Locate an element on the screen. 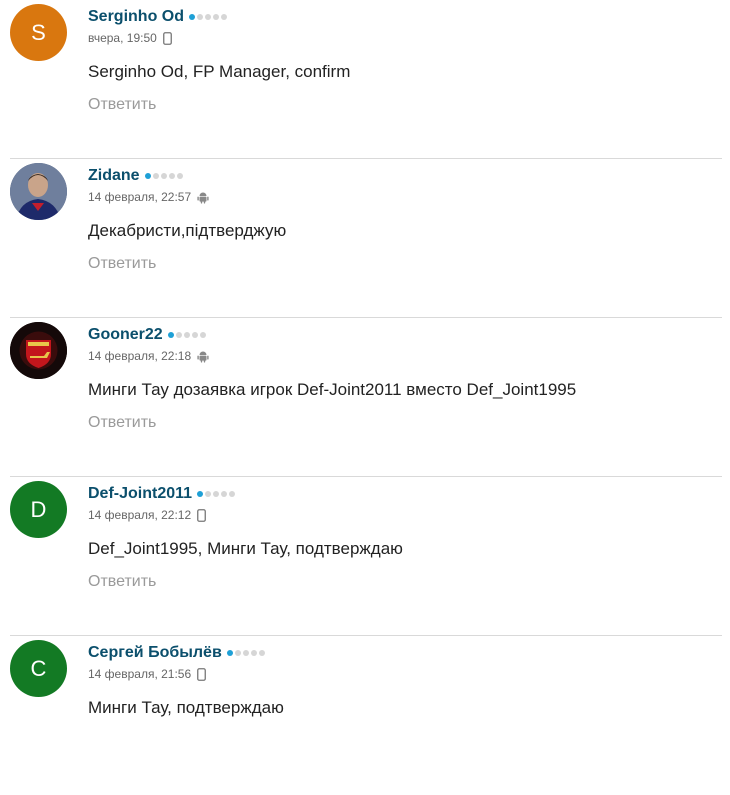 The height and width of the screenshot is (795, 730). author-name: Zidane is located at coordinates (114, 176).